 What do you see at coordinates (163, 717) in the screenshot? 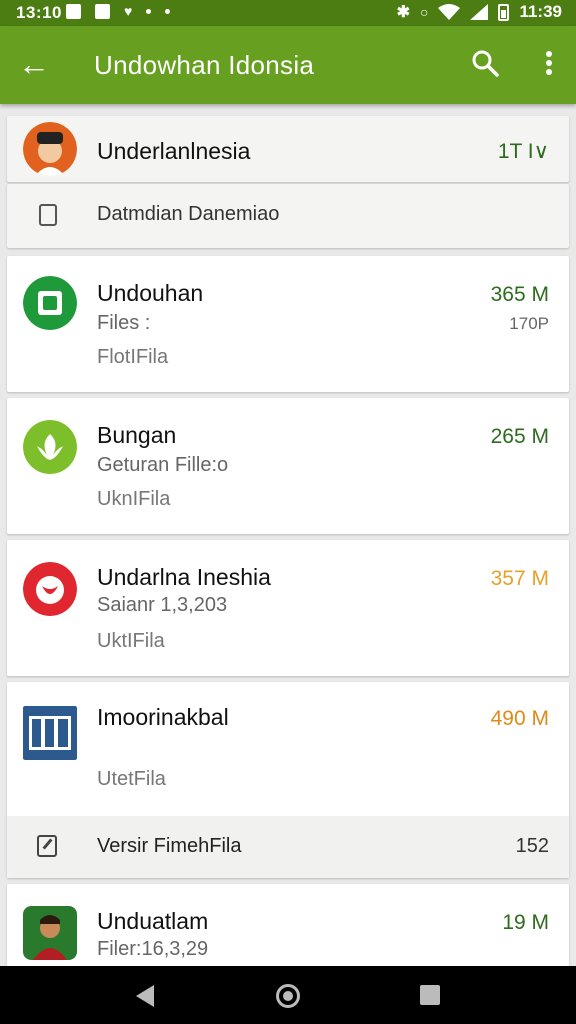
I see `item-name: Imoorinakbal` at bounding box center [163, 717].